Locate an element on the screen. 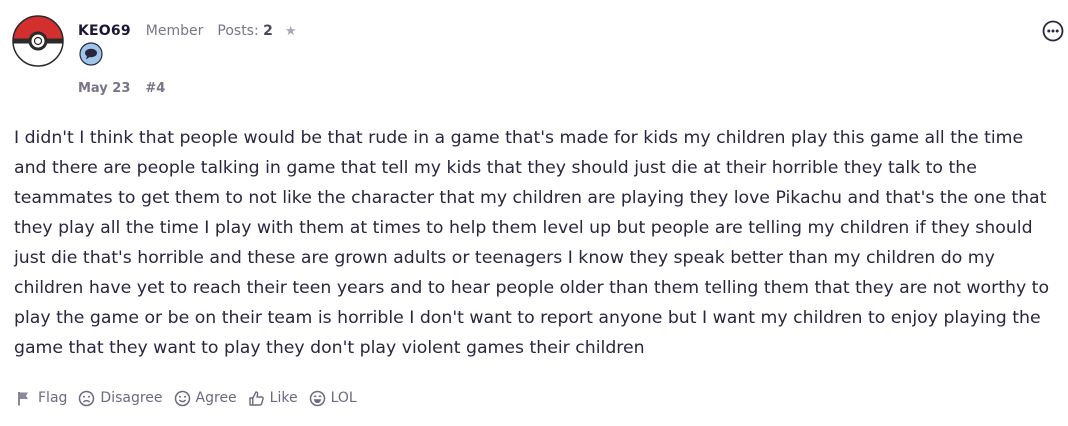 The image size is (1068, 426). like-button: Like is located at coordinates (273, 398).